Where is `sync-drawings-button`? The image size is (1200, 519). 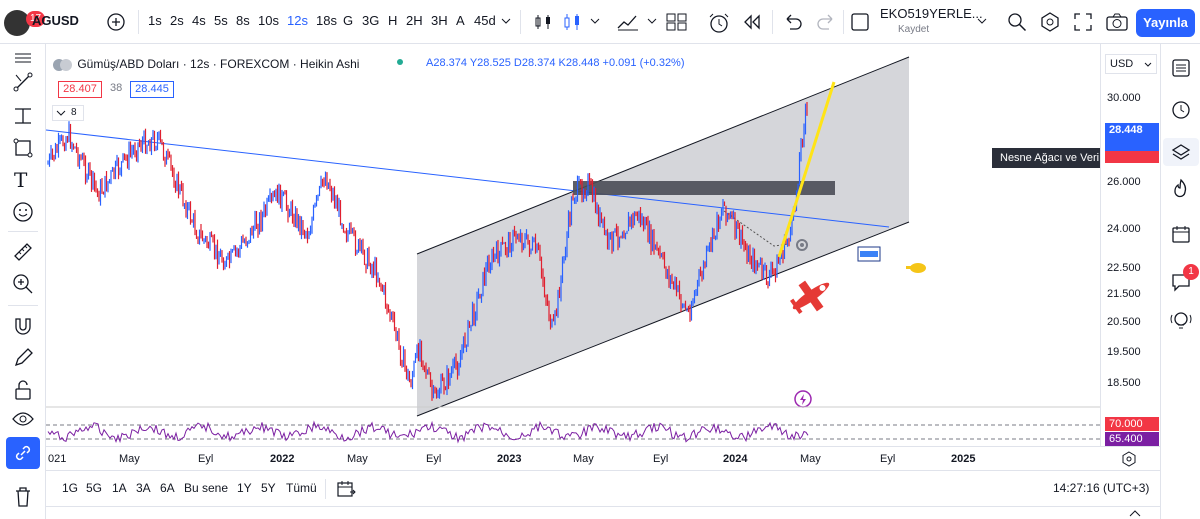
sync-drawings-button is located at coordinates (23, 453).